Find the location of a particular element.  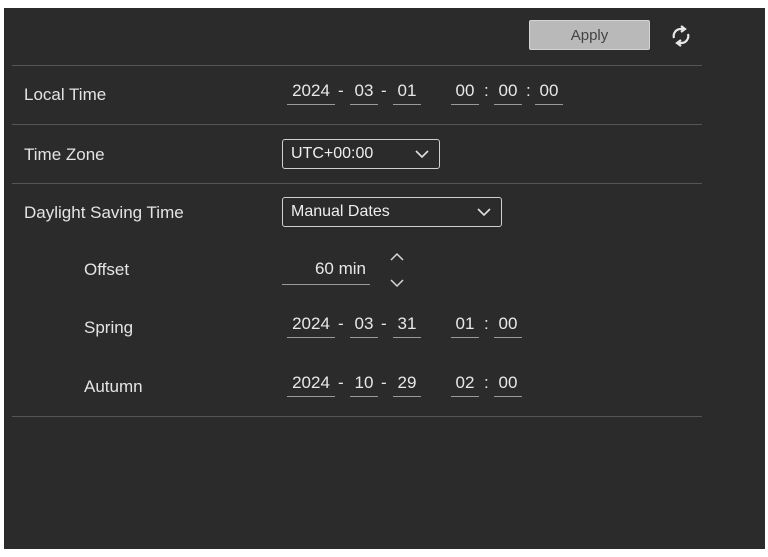

dst-mode-select: Manual Dates is located at coordinates (392, 212).